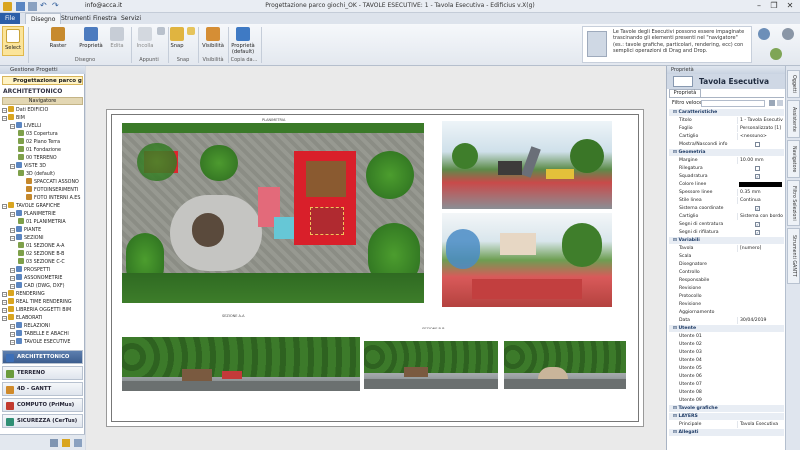  What do you see at coordinates (726, 336) in the screenshot?
I see `property-row: Utente 01` at bounding box center [726, 336].